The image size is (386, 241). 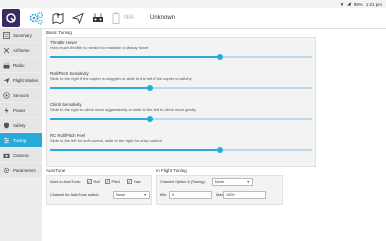 I want to click on plan-view-icon, so click(x=58, y=18).